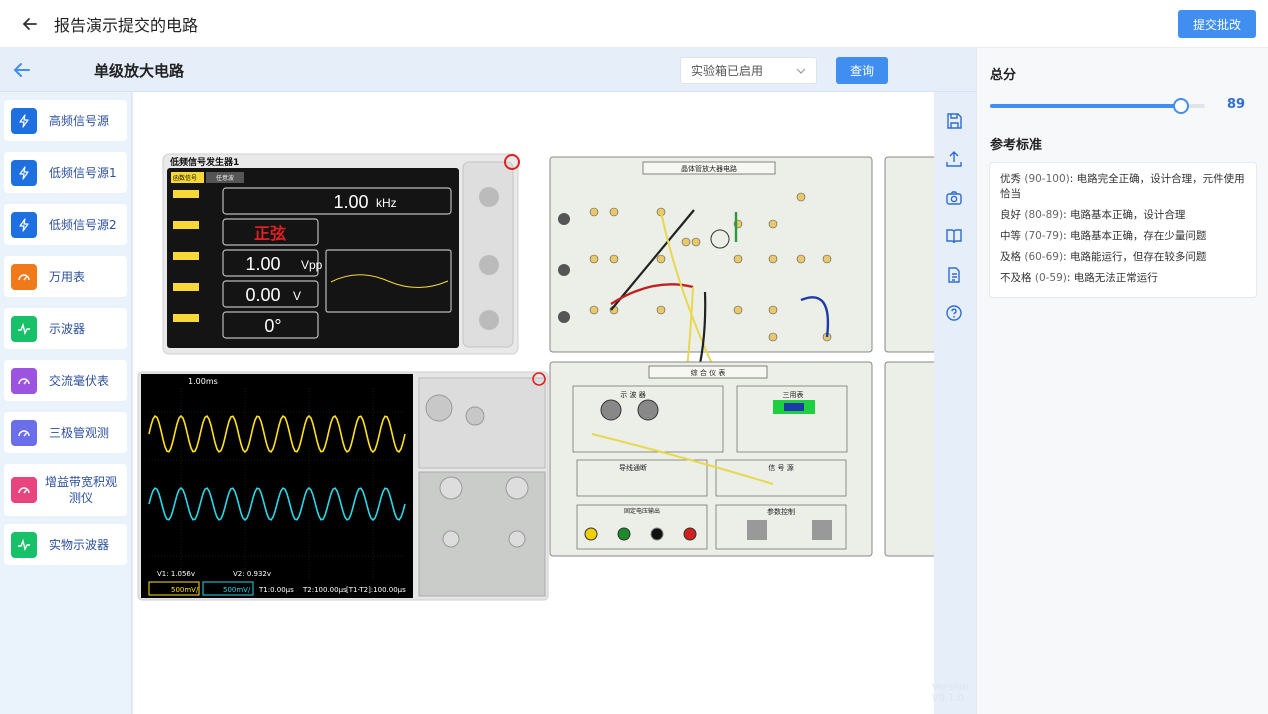 The width and height of the screenshot is (1268, 714). Describe the element at coordinates (780, 467) in the screenshot. I see `board2-sig-label: 信 号 源` at that location.